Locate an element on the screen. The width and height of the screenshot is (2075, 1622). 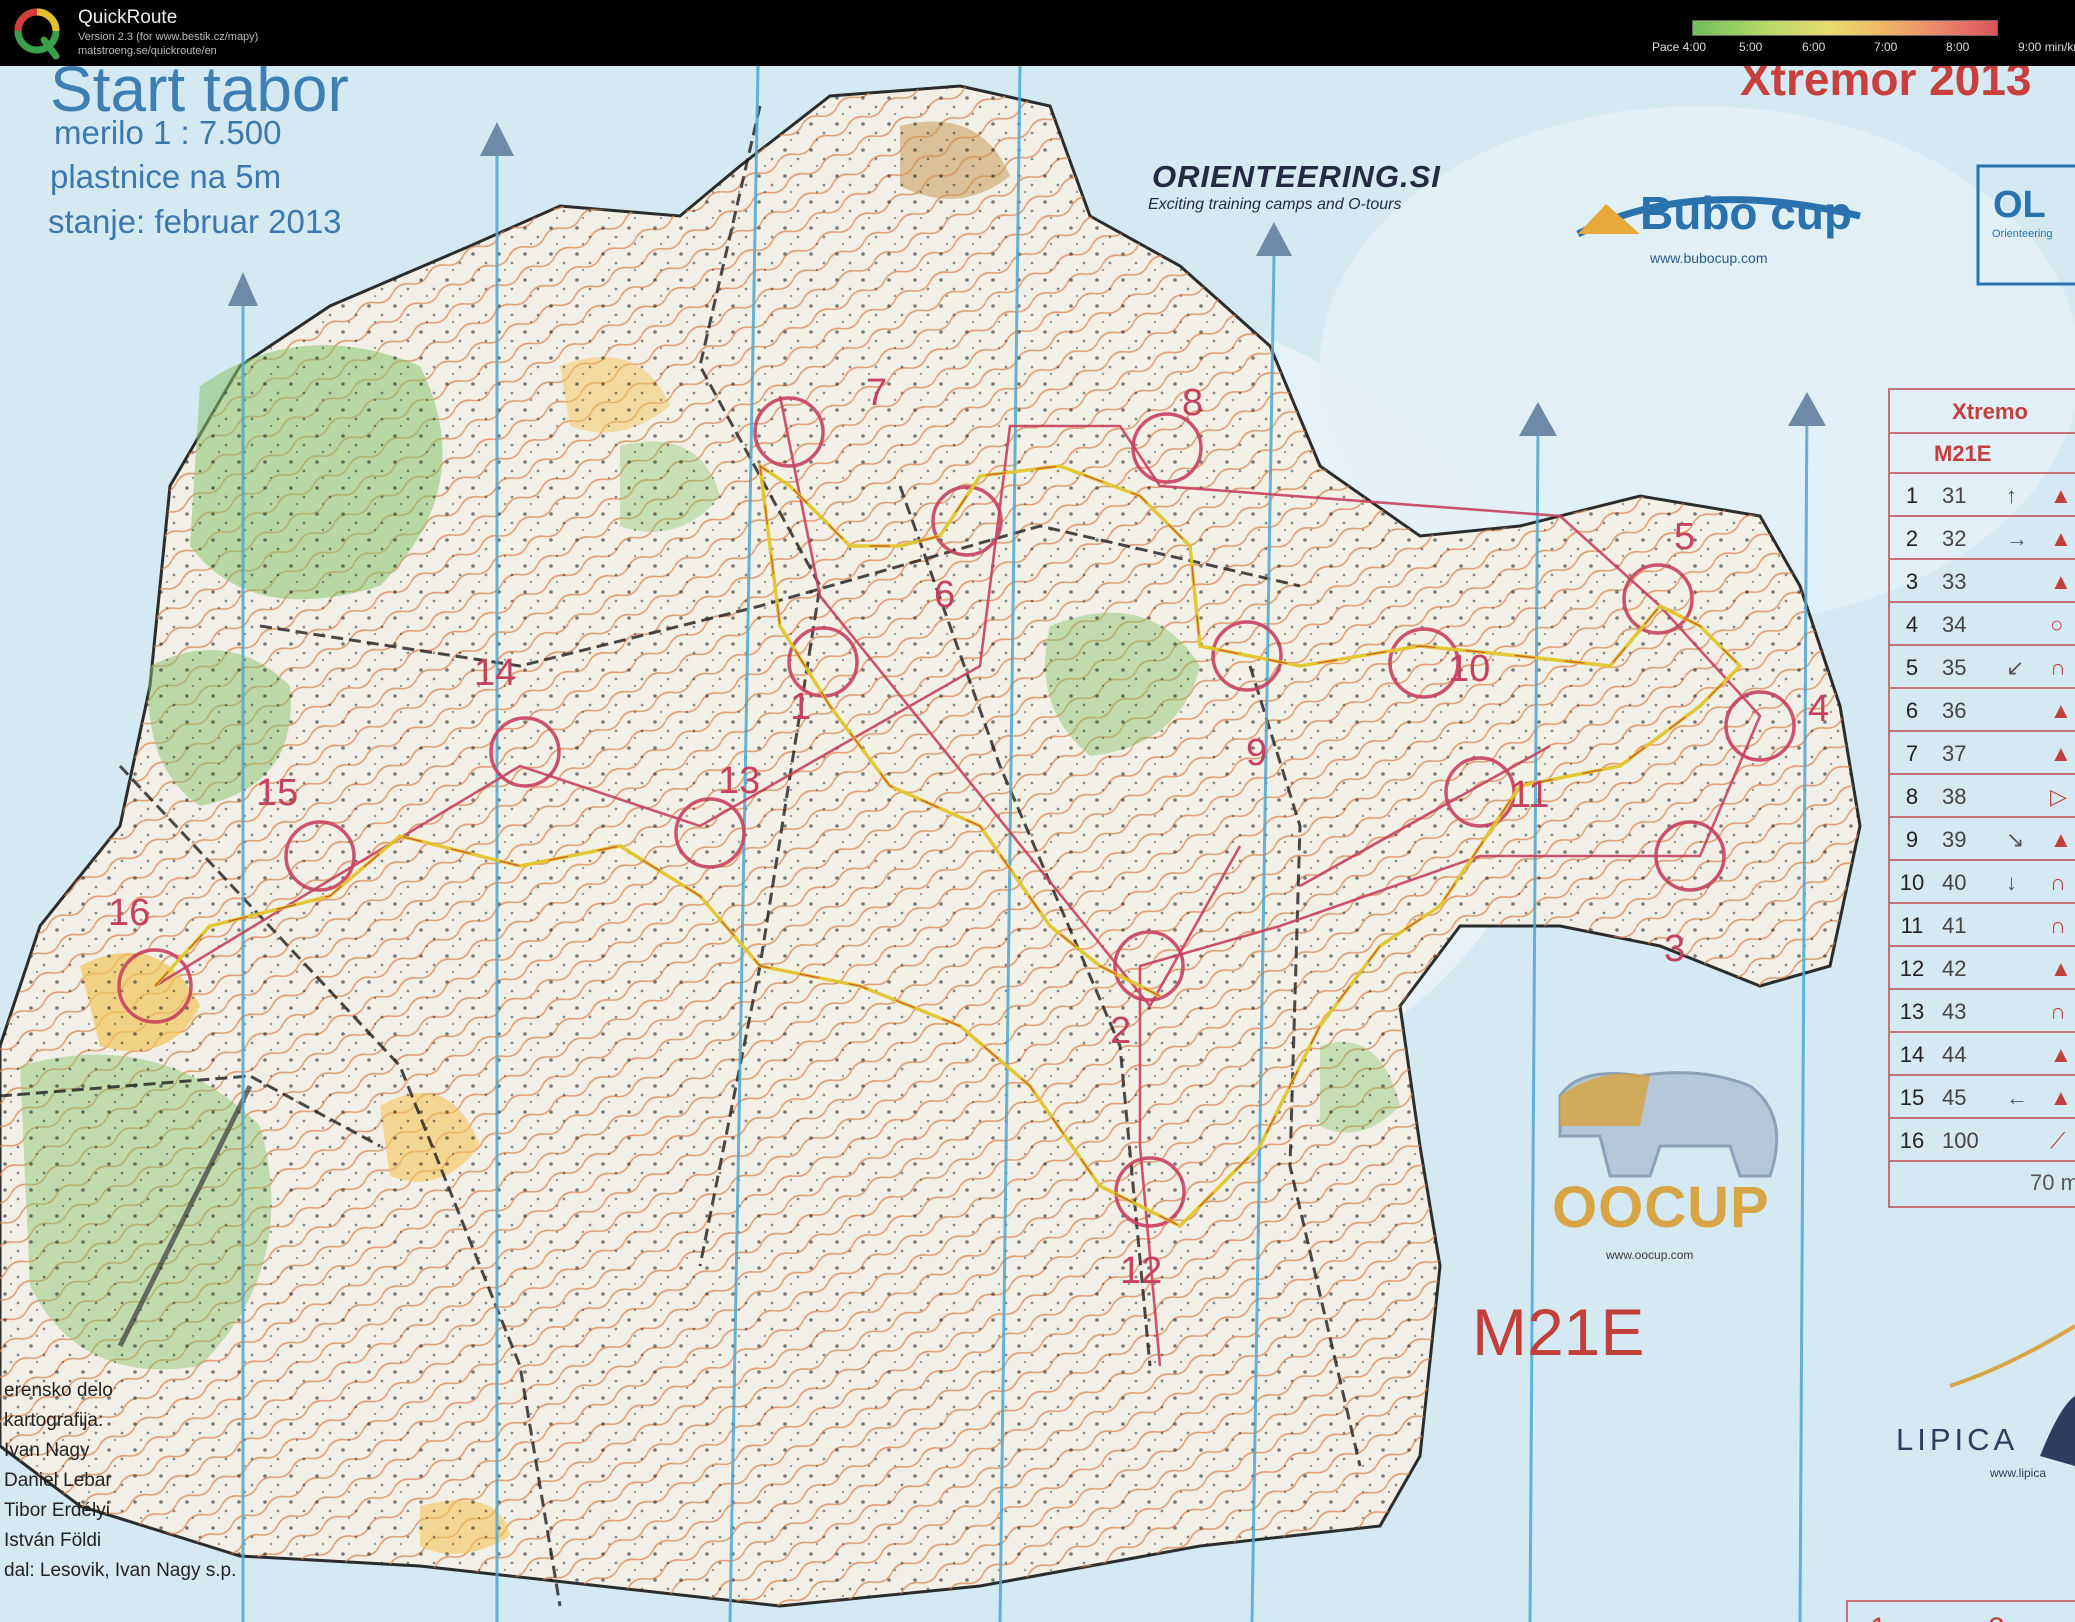
sponsor-orienteering-tagline: Exciting training camps and O-tours is located at coordinates (1275, 204).